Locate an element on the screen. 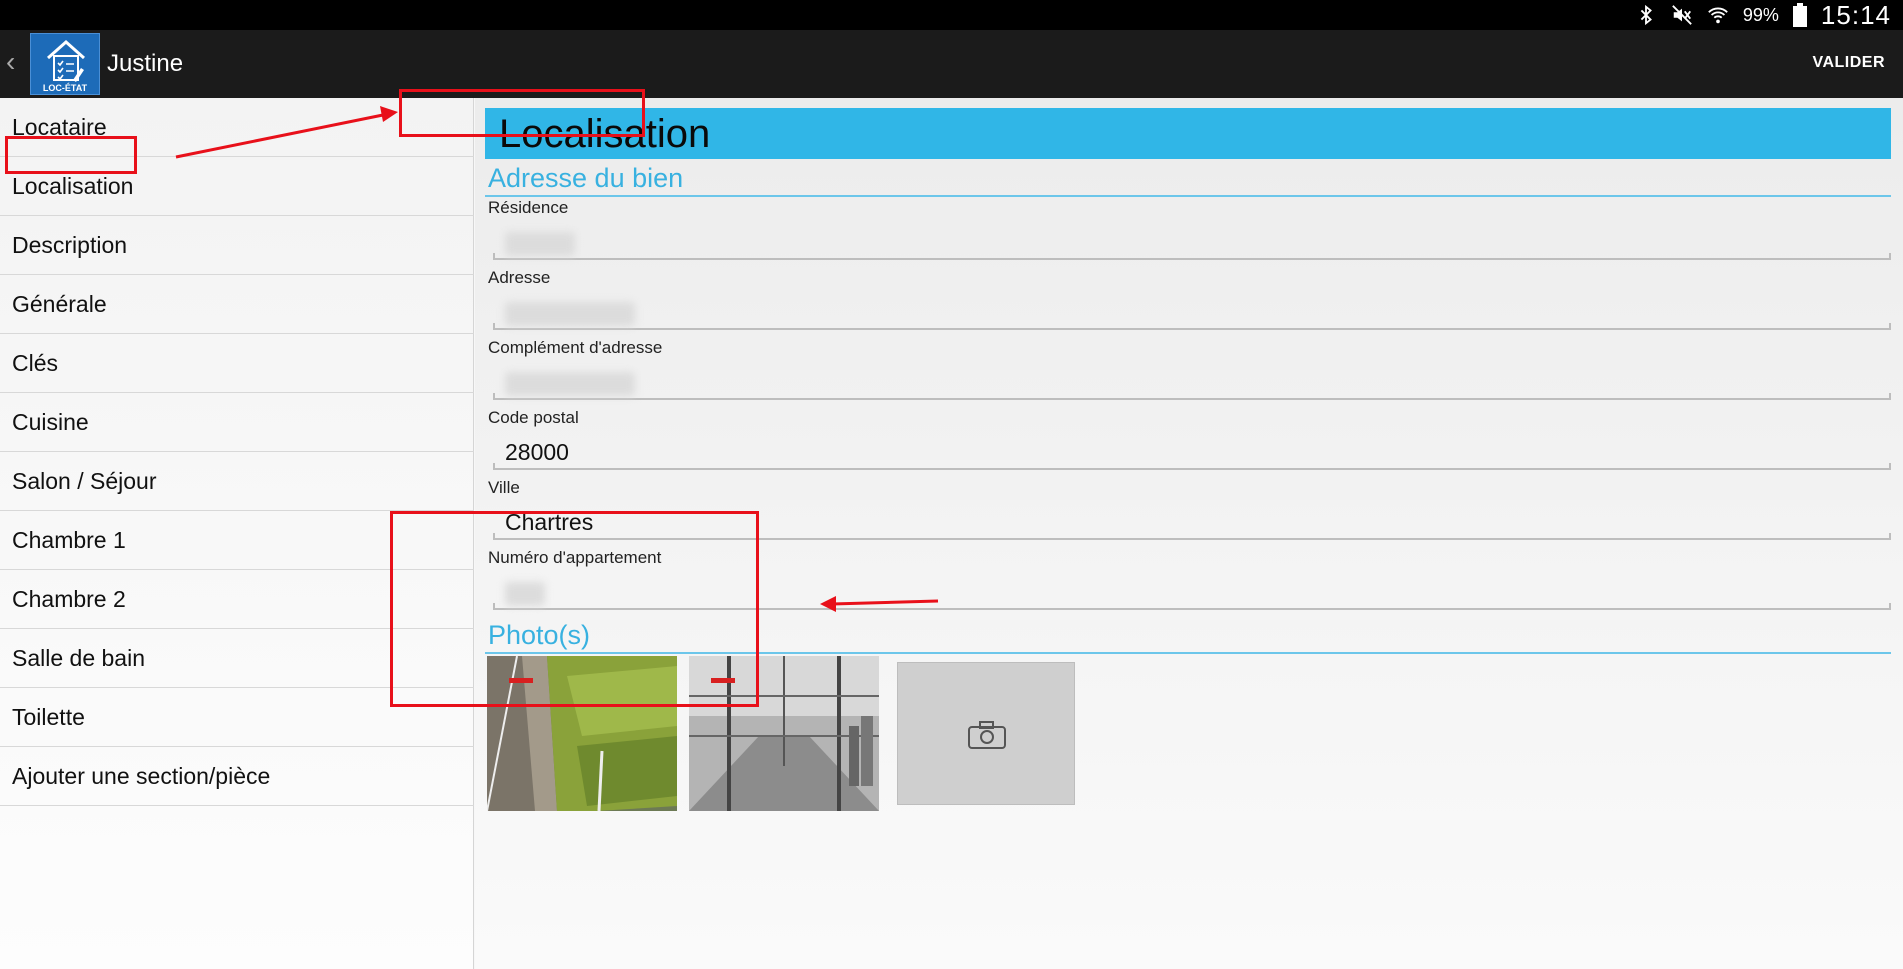 The width and height of the screenshot is (1903, 969). battery-percentage: 99% is located at coordinates (1760, 14).